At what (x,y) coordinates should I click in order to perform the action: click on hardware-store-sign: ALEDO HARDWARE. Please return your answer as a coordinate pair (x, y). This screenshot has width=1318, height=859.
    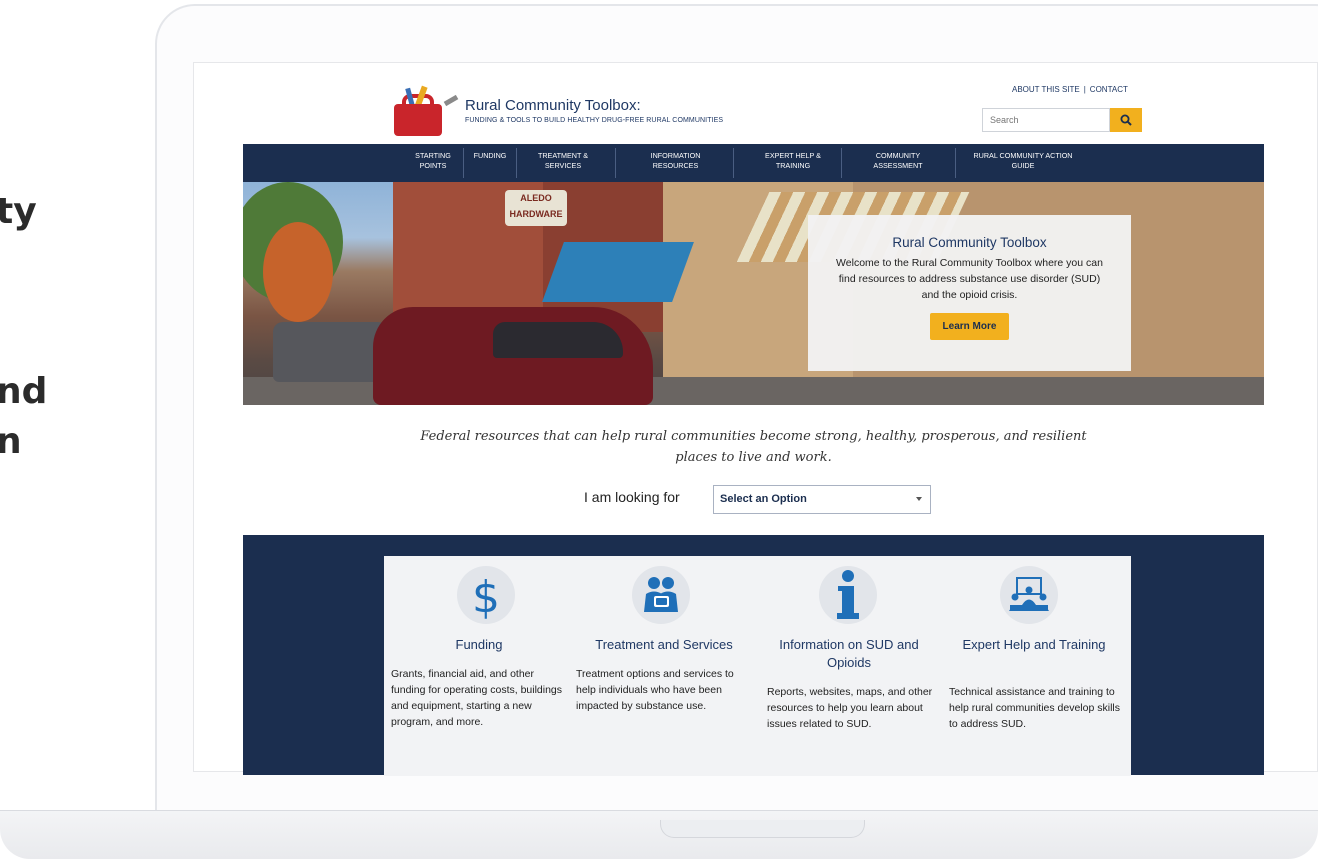
    Looking at the image, I should click on (536, 208).